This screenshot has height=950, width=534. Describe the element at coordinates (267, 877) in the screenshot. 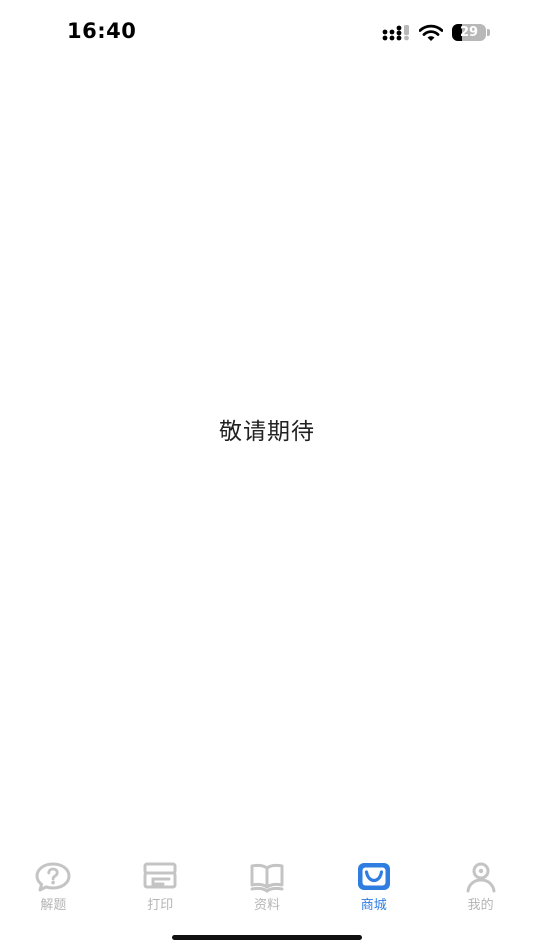

I see `book-icon` at that location.